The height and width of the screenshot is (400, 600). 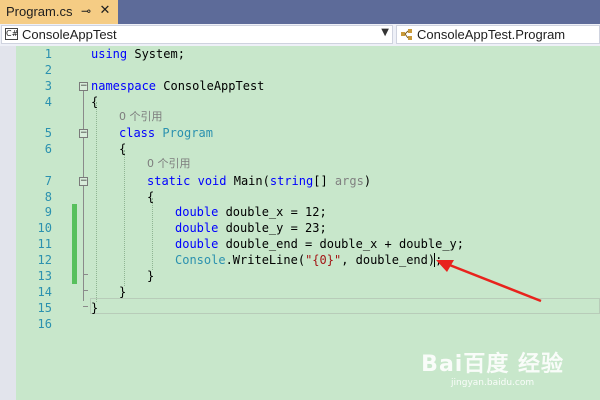 I want to click on baidu-jingyan-watermark: Bai百度 经验 jingyan.baidu.com, so click(x=492, y=367).